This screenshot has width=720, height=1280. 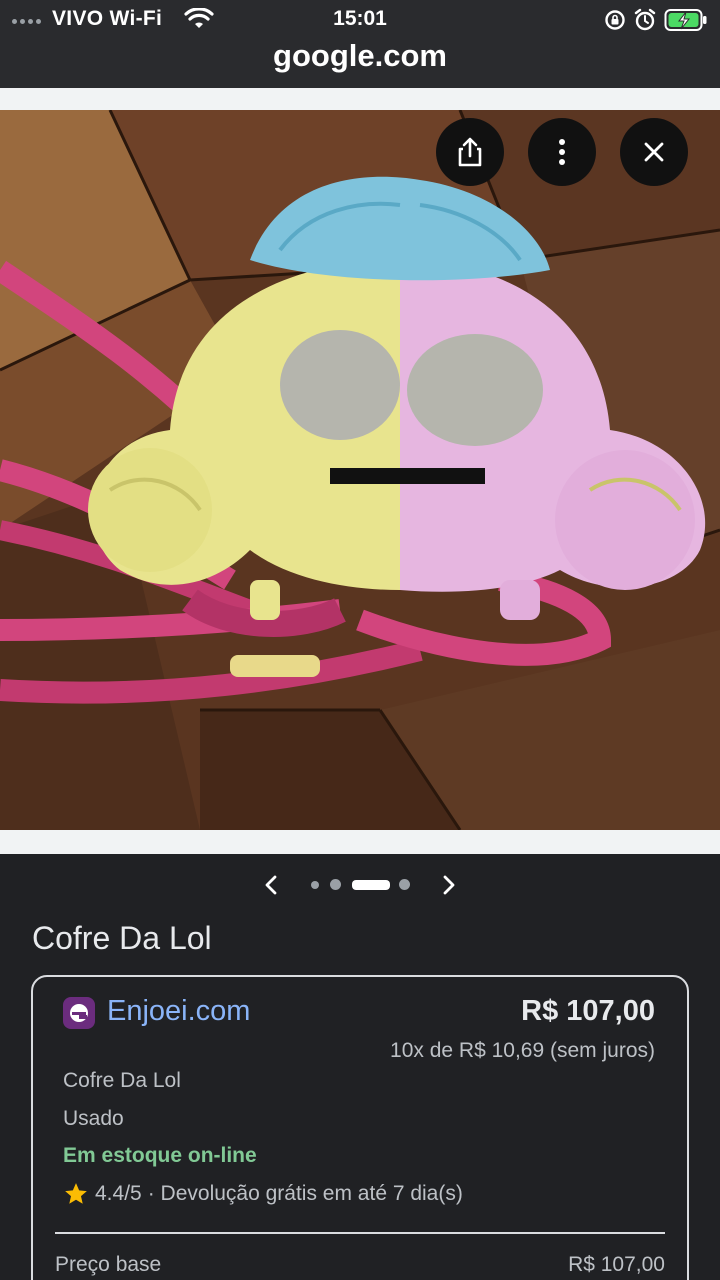 What do you see at coordinates (76, 1193) in the screenshot?
I see `star-icon` at bounding box center [76, 1193].